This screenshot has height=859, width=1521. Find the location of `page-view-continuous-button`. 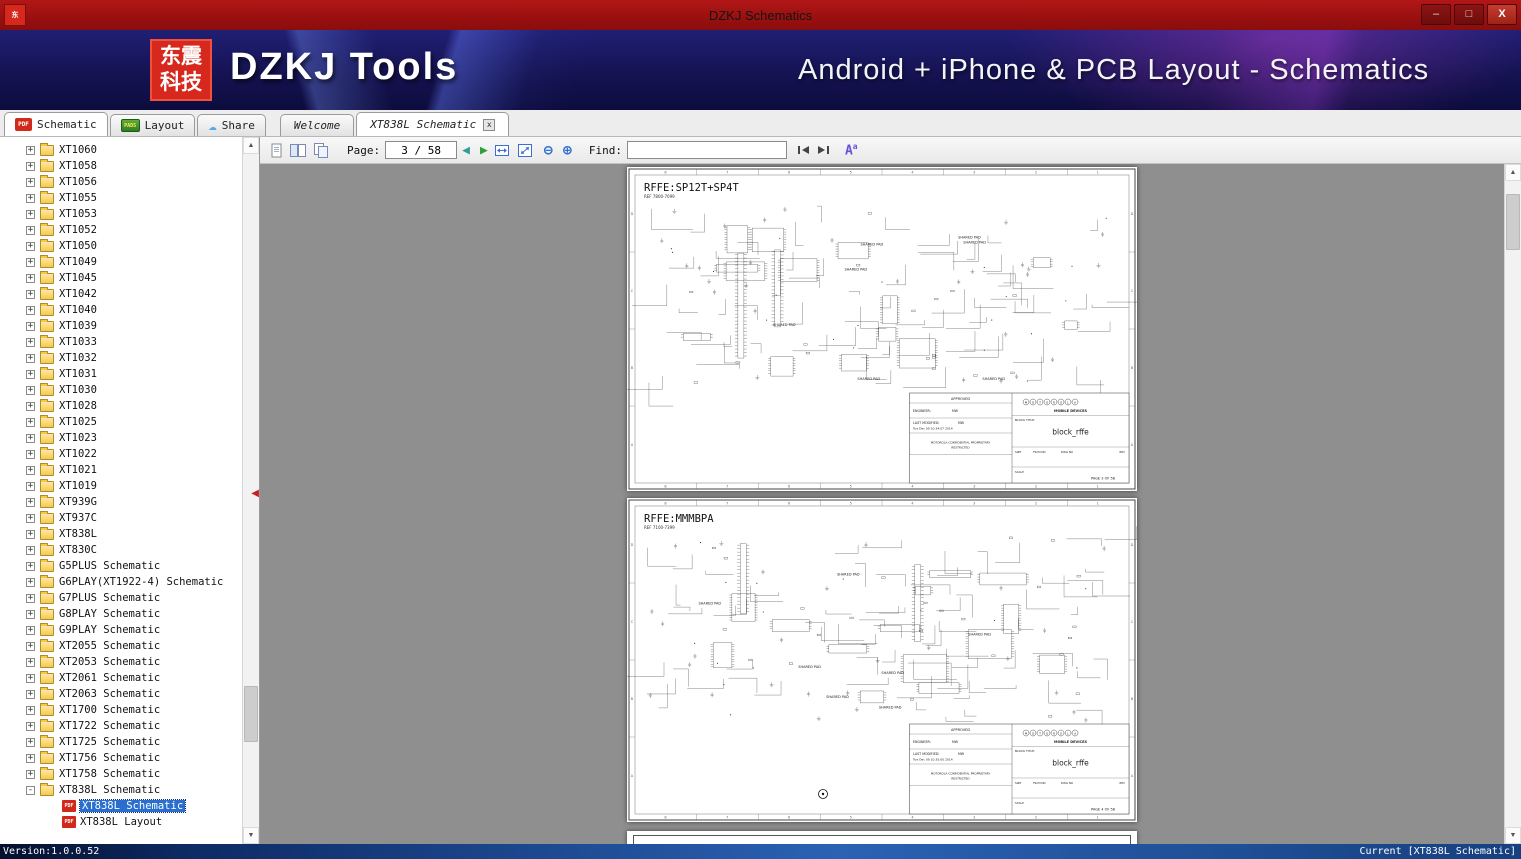

page-view-continuous-button is located at coordinates (321, 150).